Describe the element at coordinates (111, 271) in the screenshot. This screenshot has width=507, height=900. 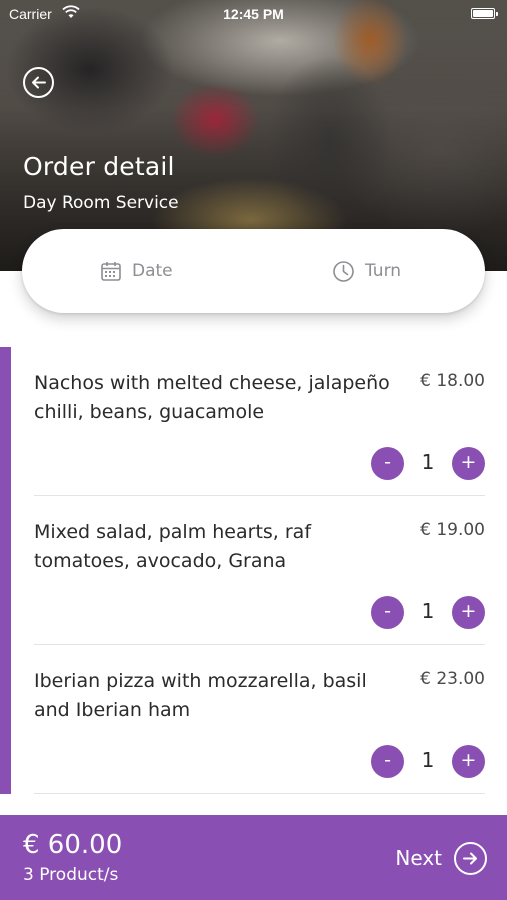
I see `calendar-icon` at that location.